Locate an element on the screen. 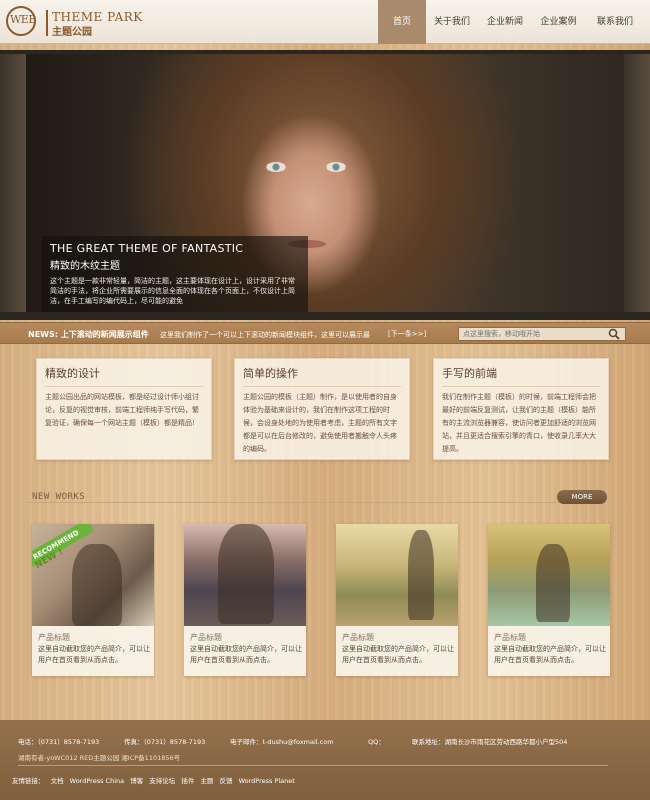  banner-next-slide is located at coordinates (637, 183).